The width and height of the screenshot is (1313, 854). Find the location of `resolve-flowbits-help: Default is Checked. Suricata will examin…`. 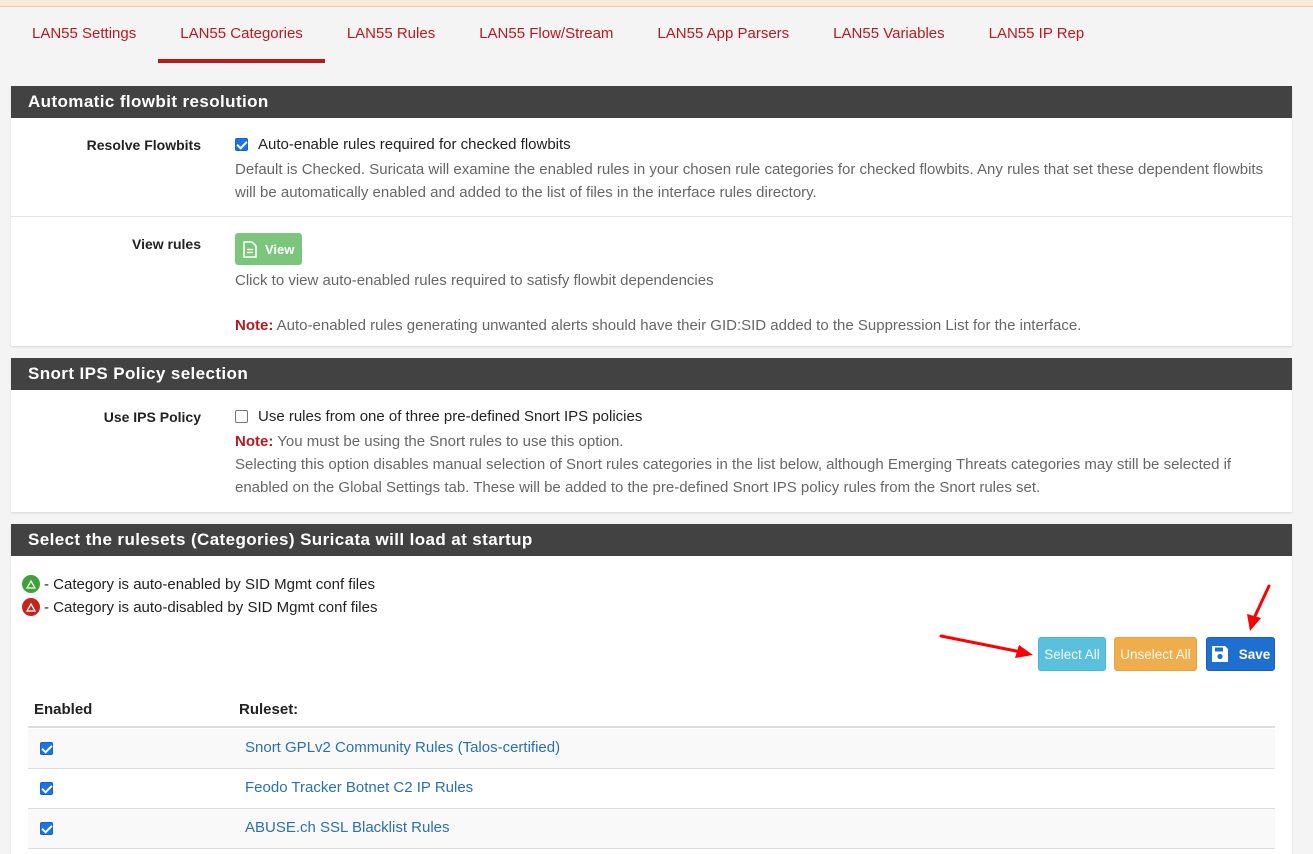

resolve-flowbits-help: Default is Checked. Suricata will examin… is located at coordinates (749, 181).